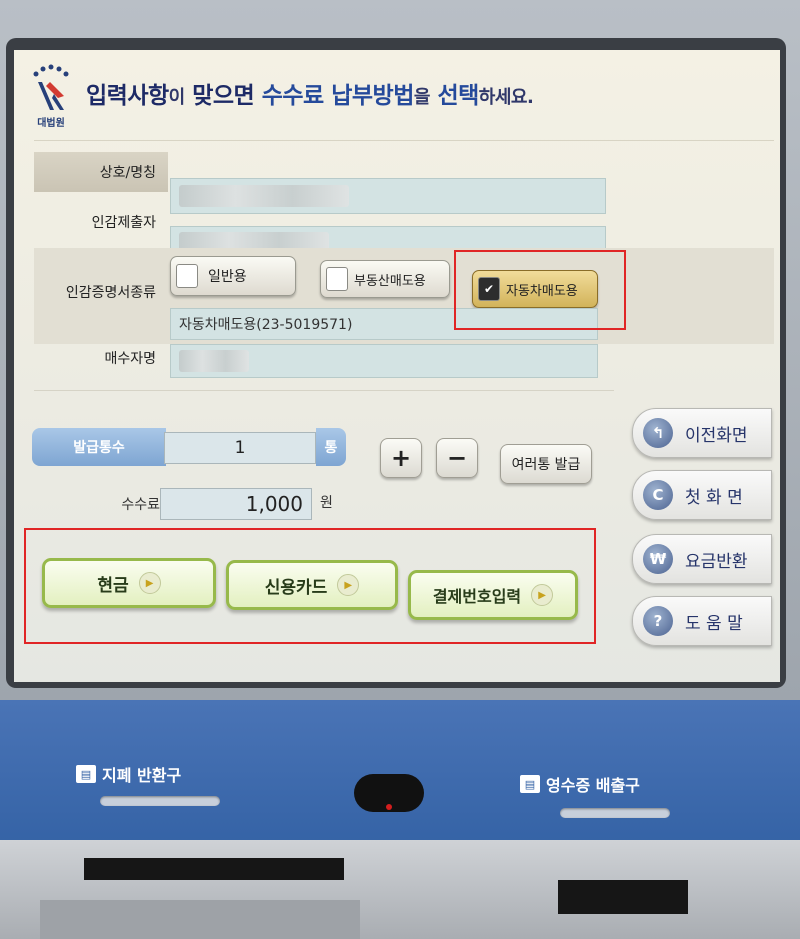  Describe the element at coordinates (51, 123) in the screenshot. I see `logo-text: 대법원` at that location.